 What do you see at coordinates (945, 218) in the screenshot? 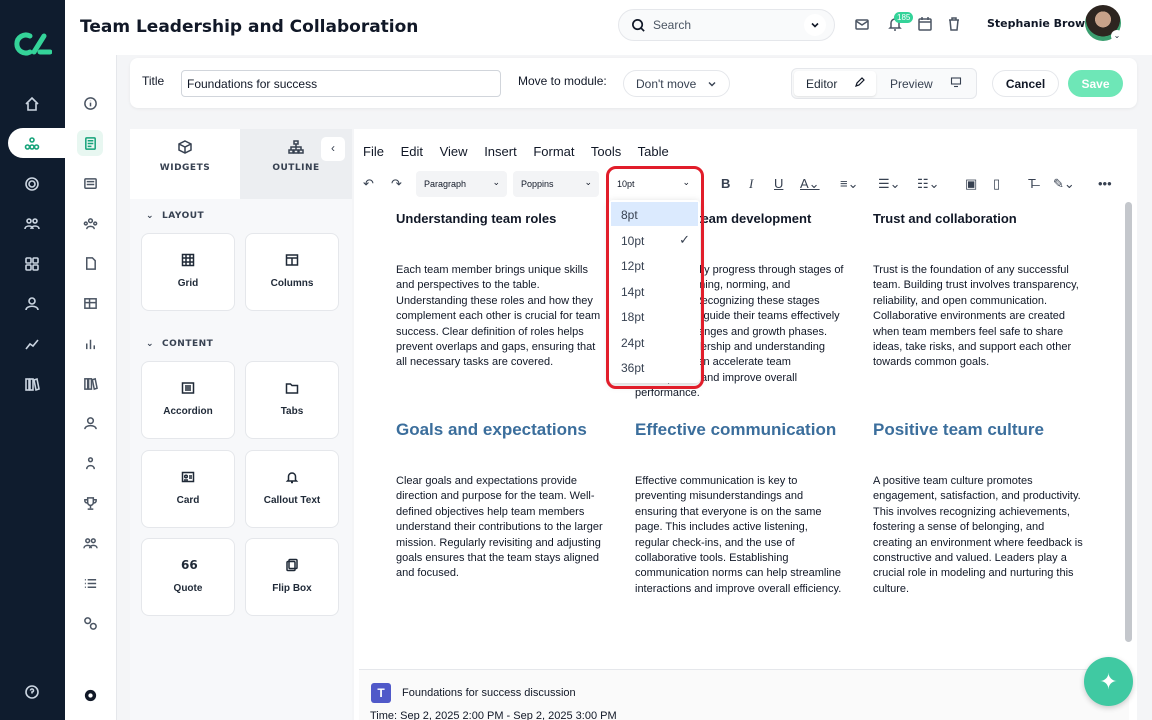
I see `section-heading: Trust and collaboration` at bounding box center [945, 218].